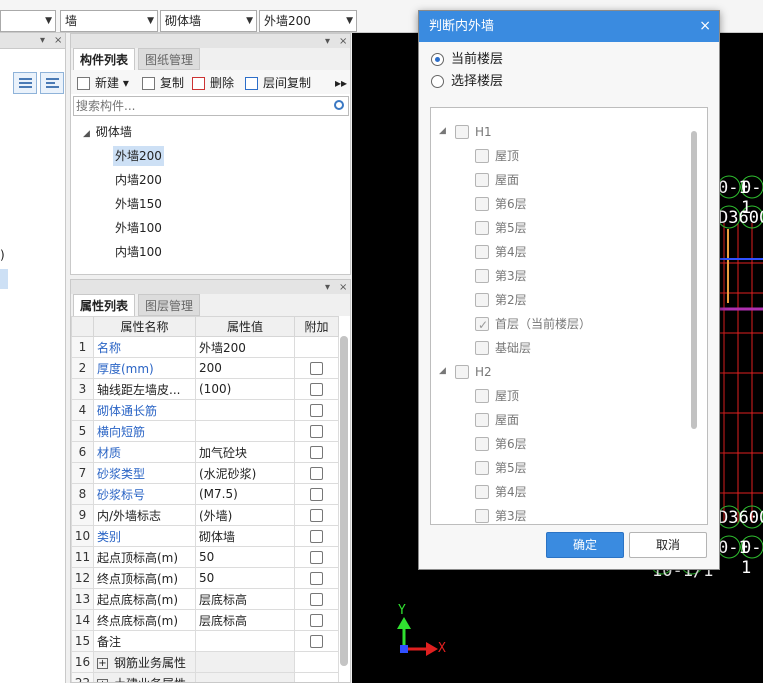 The height and width of the screenshot is (683, 763). I want to click on table-row: 7 砂浆类型 (水泥砂浆), so click(205, 473).